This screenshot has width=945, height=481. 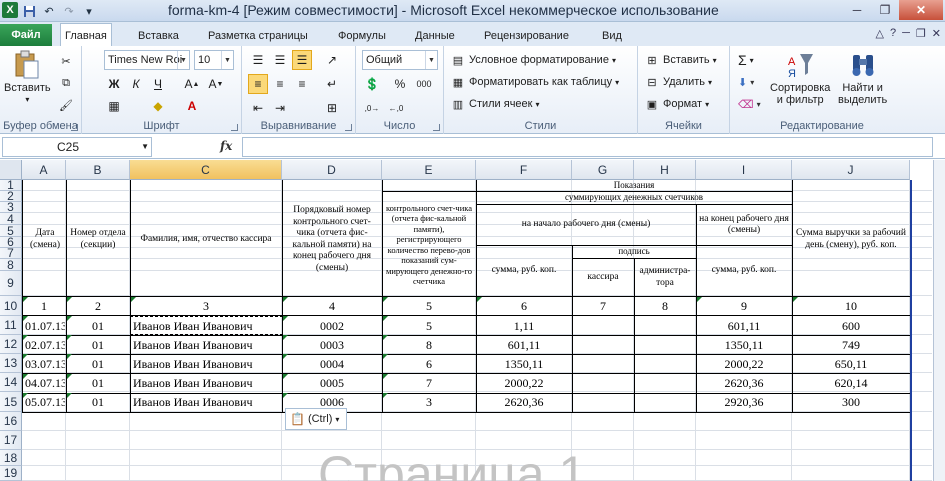 I want to click on table-cell-serial: 0004, so click(x=332, y=363).